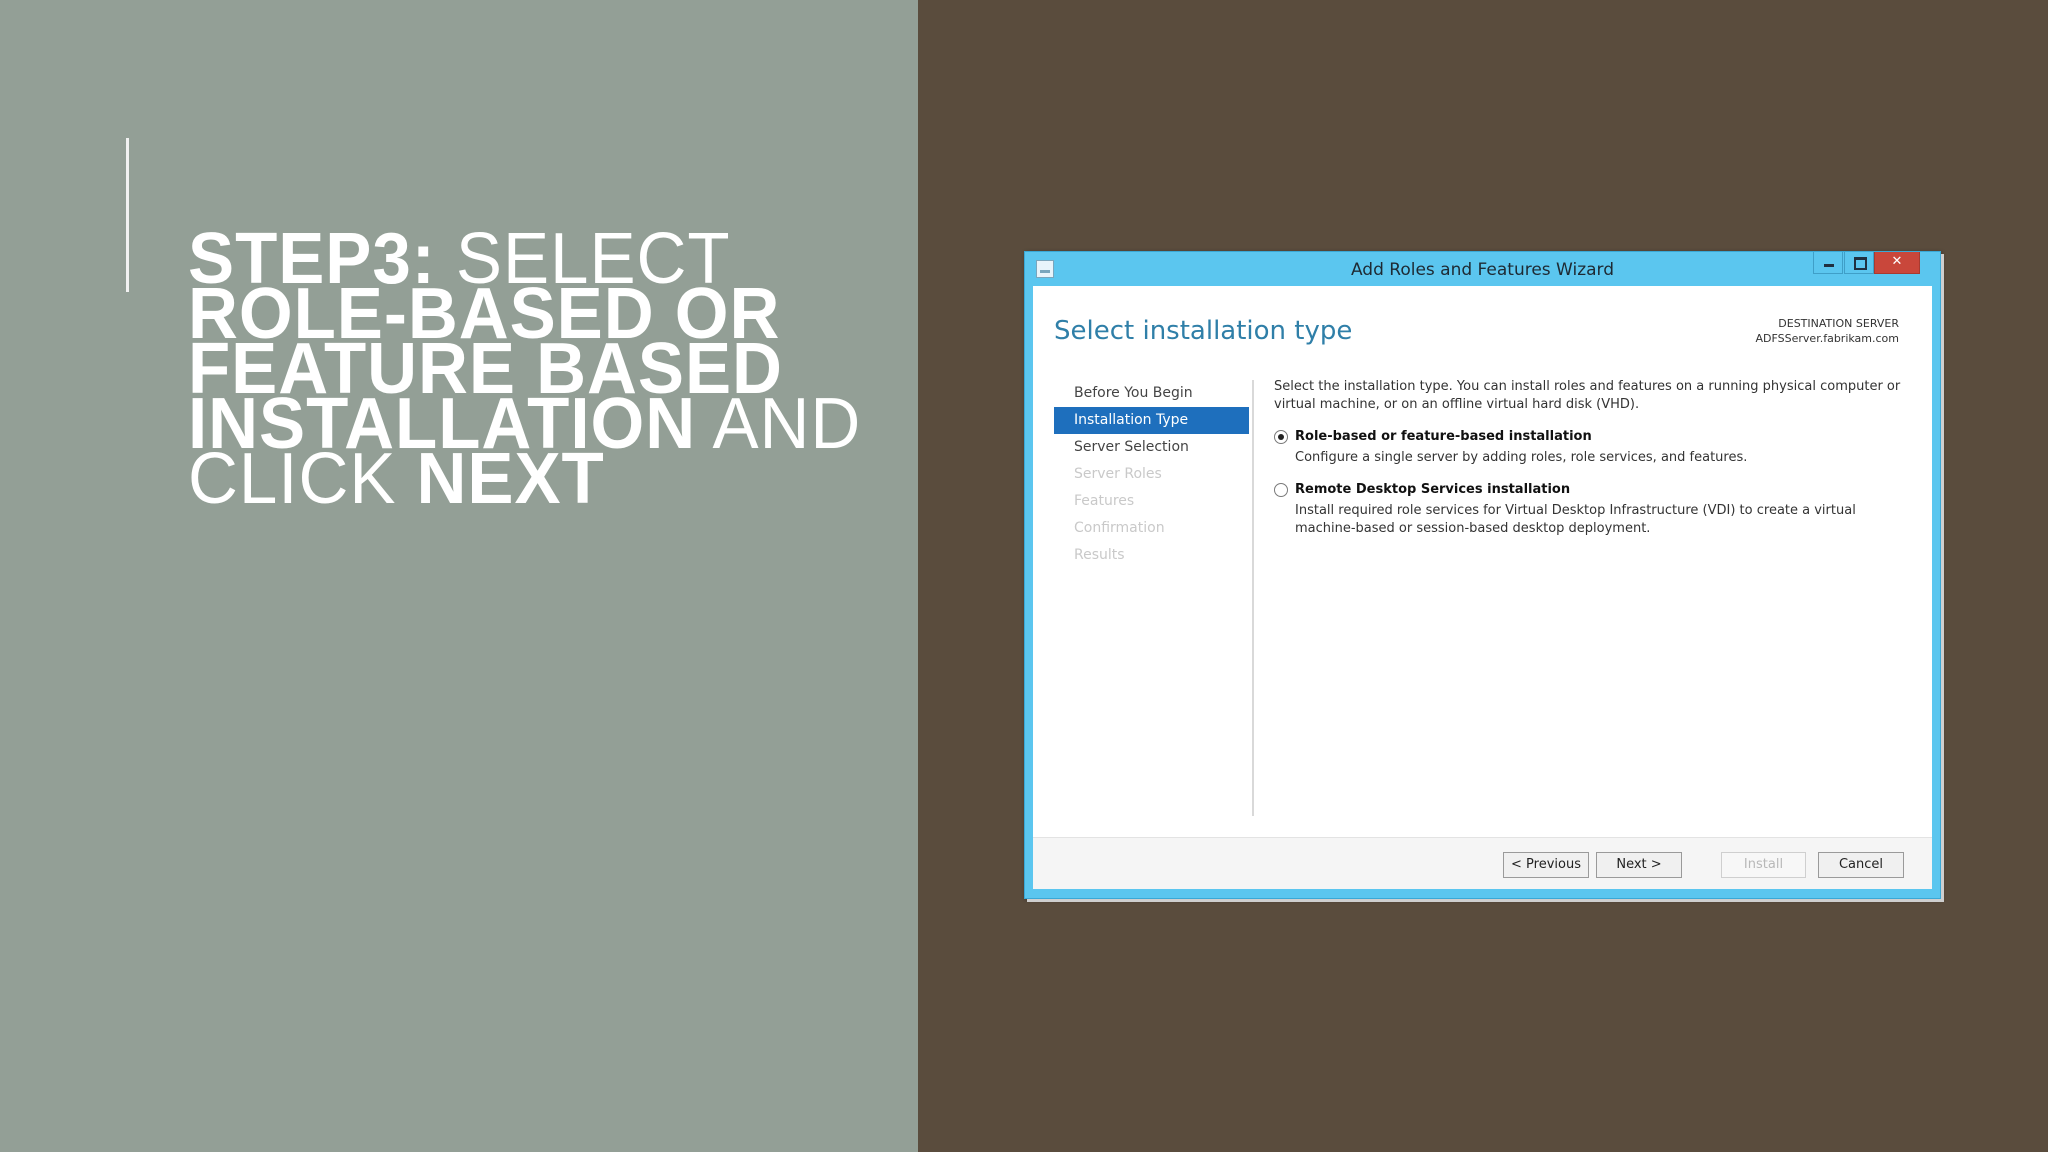 This screenshot has height=1152, width=2048. I want to click on page-title: Select installation type, so click(1203, 331).